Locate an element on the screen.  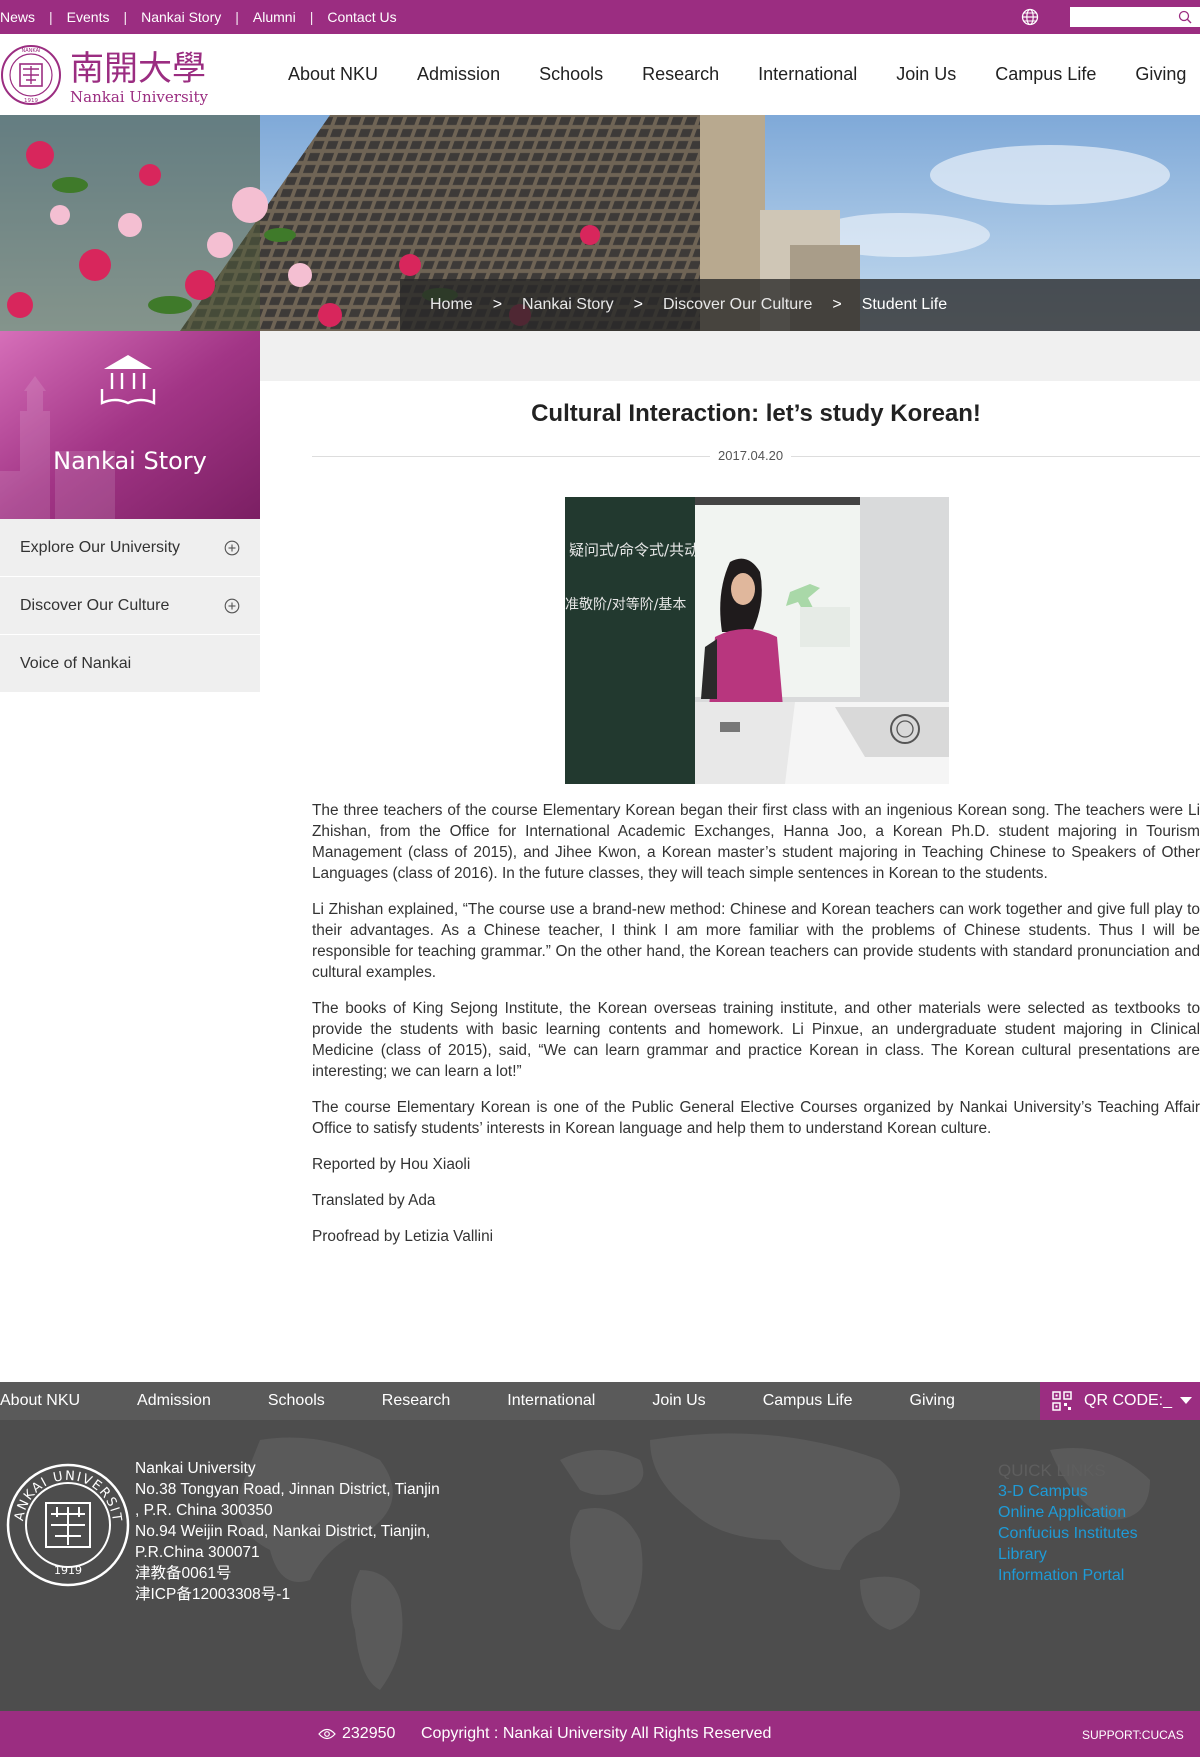
search-input is located at coordinates (1120, 17).